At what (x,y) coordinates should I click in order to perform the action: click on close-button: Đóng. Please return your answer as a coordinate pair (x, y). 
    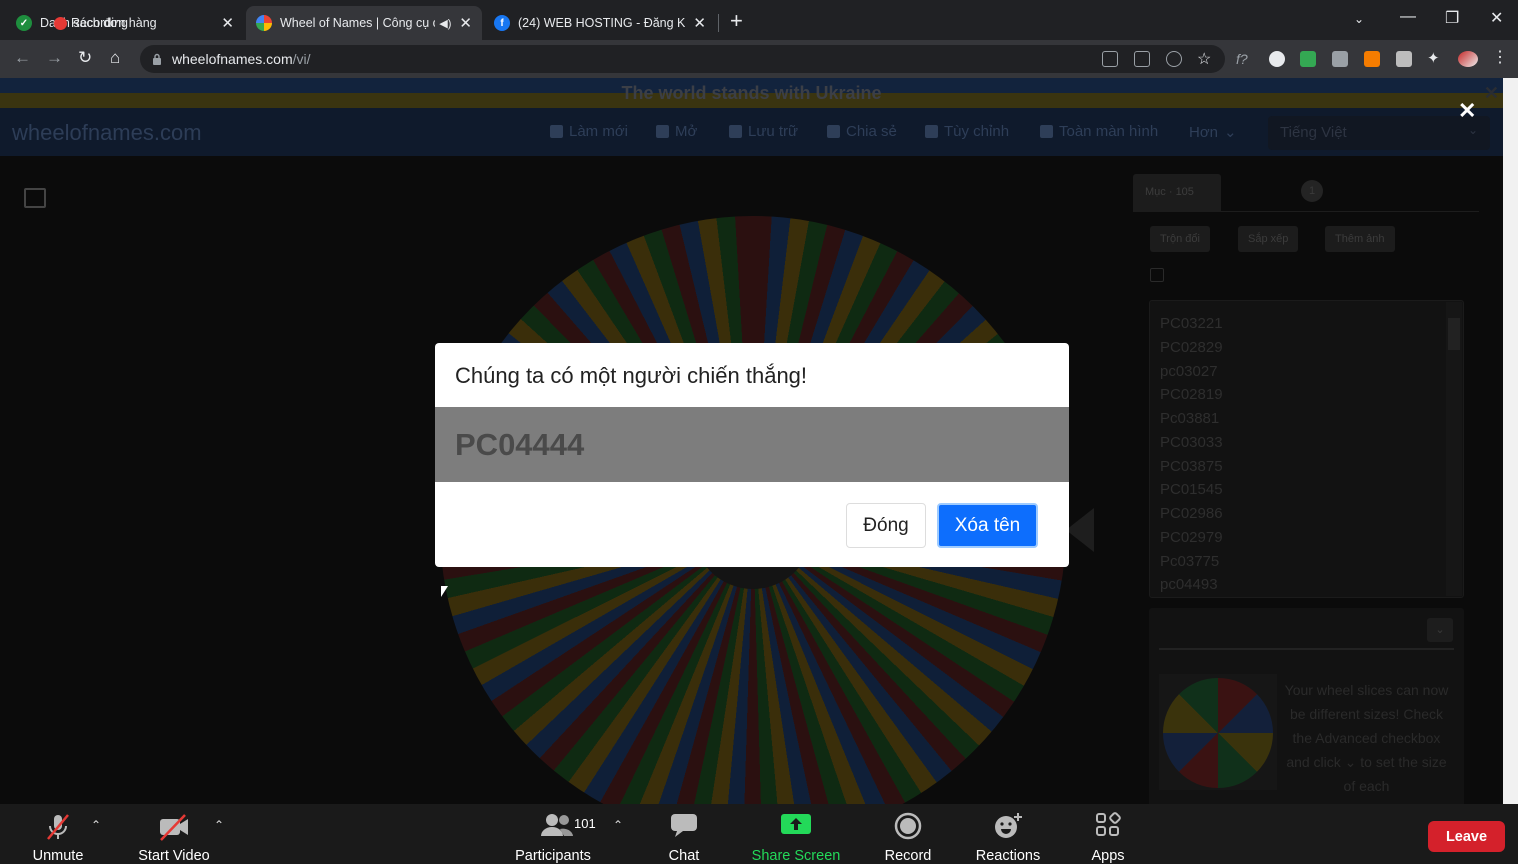
    Looking at the image, I should click on (886, 525).